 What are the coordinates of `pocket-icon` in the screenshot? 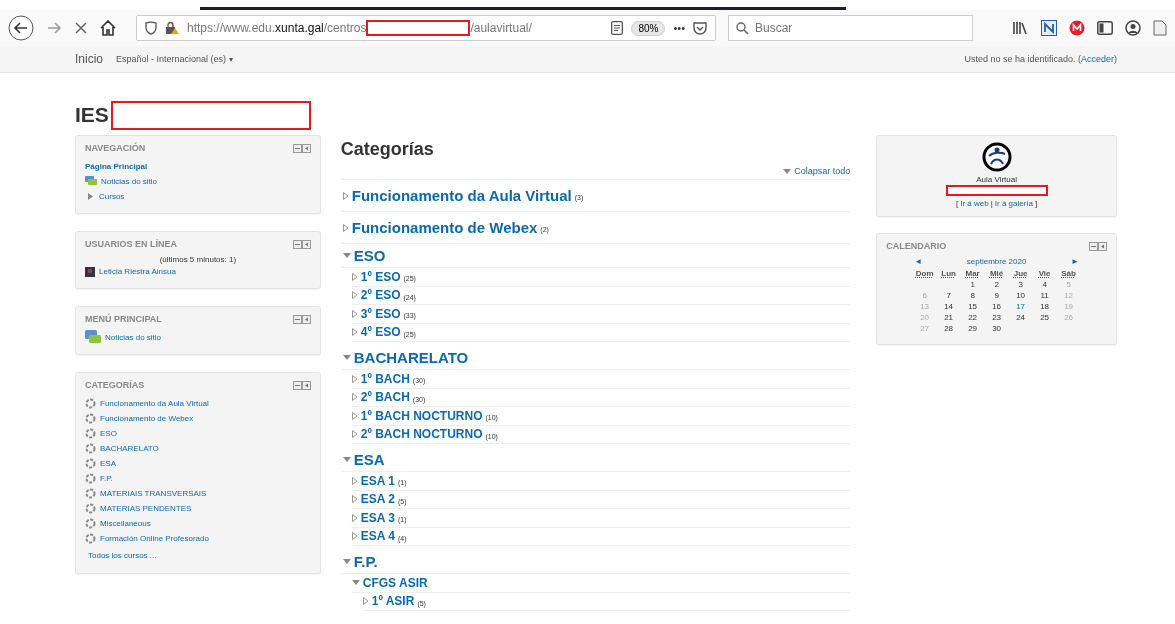 It's located at (700, 28).